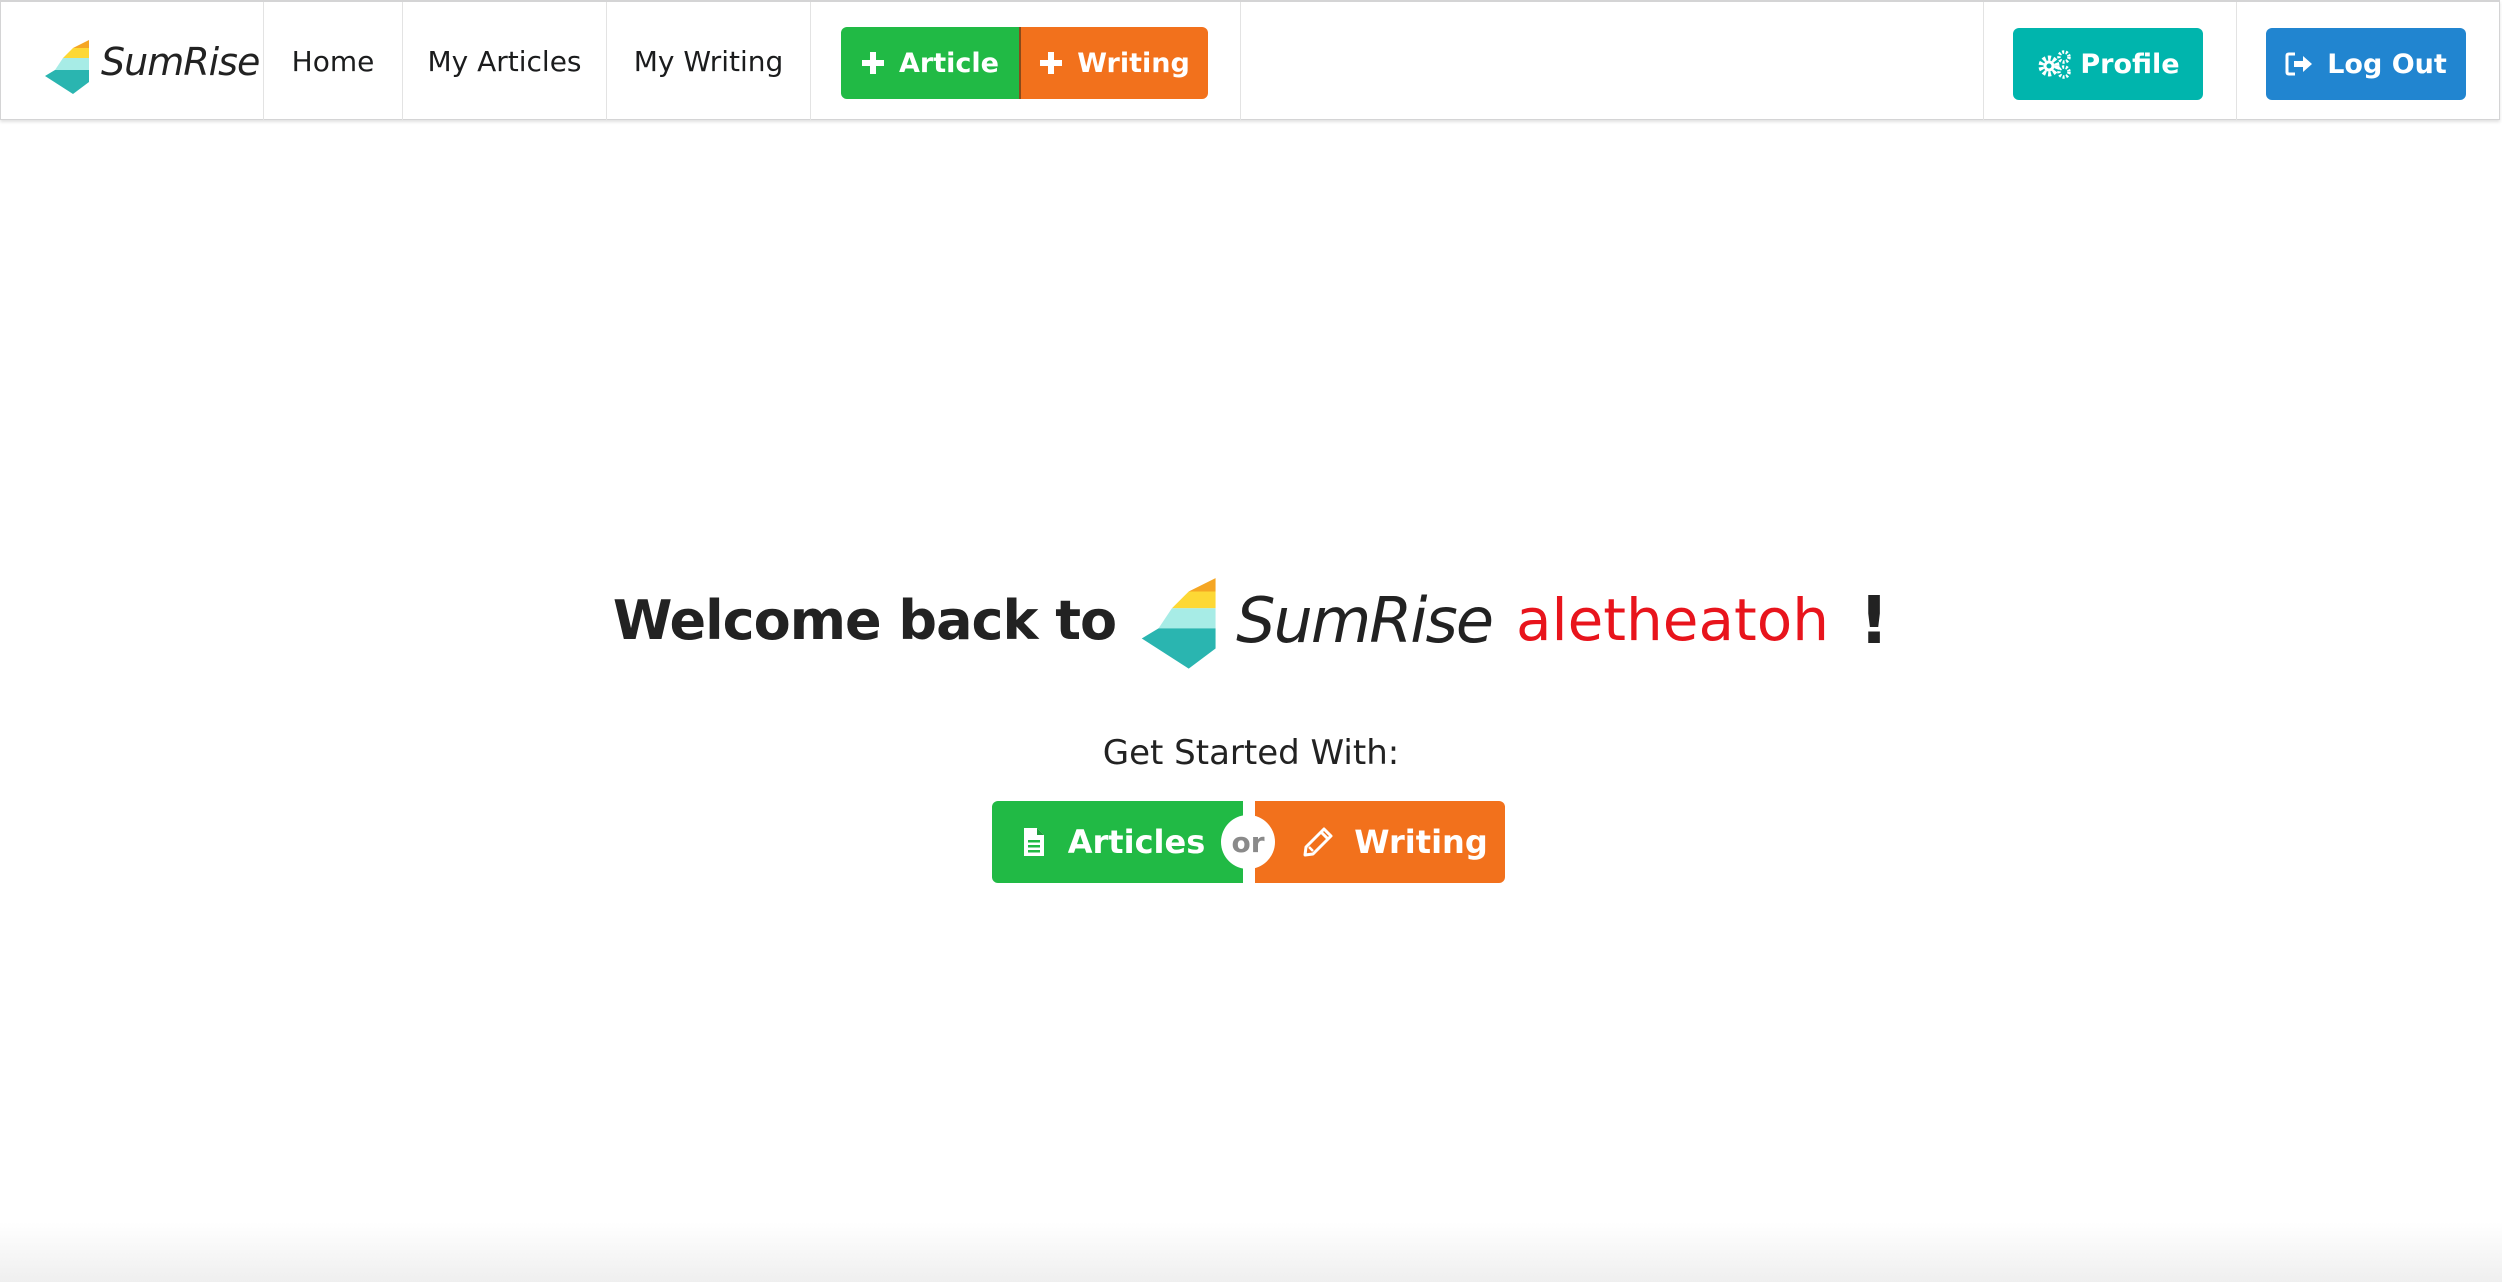 The image size is (2502, 1282). I want to click on sign-out-icon, so click(2299, 64).